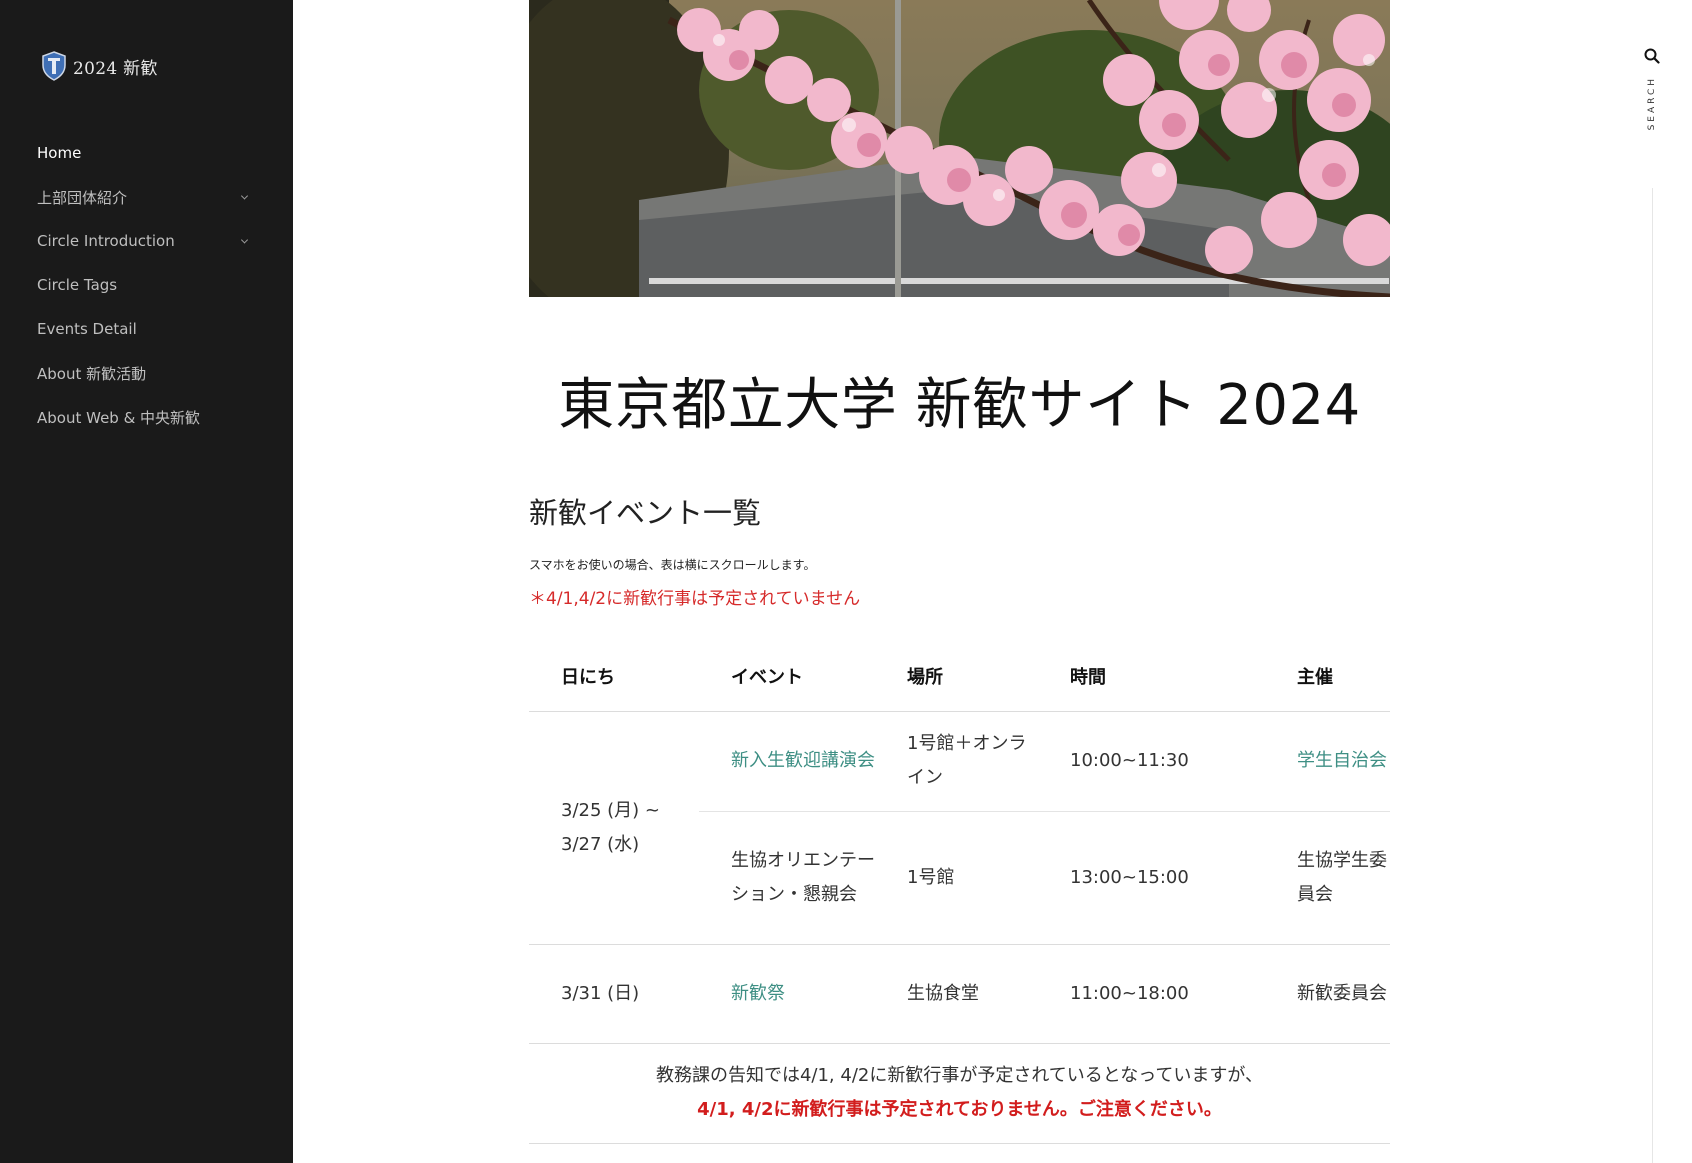  I want to click on notice-text: 教務課の告知では4/1, 4/2に新歓行事が予定されているとなっていますが、, so click(959, 1075).